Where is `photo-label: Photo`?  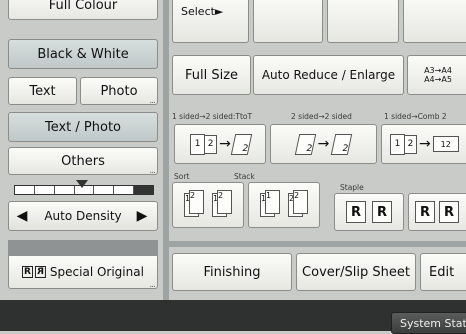 photo-label: Photo is located at coordinates (119, 91).